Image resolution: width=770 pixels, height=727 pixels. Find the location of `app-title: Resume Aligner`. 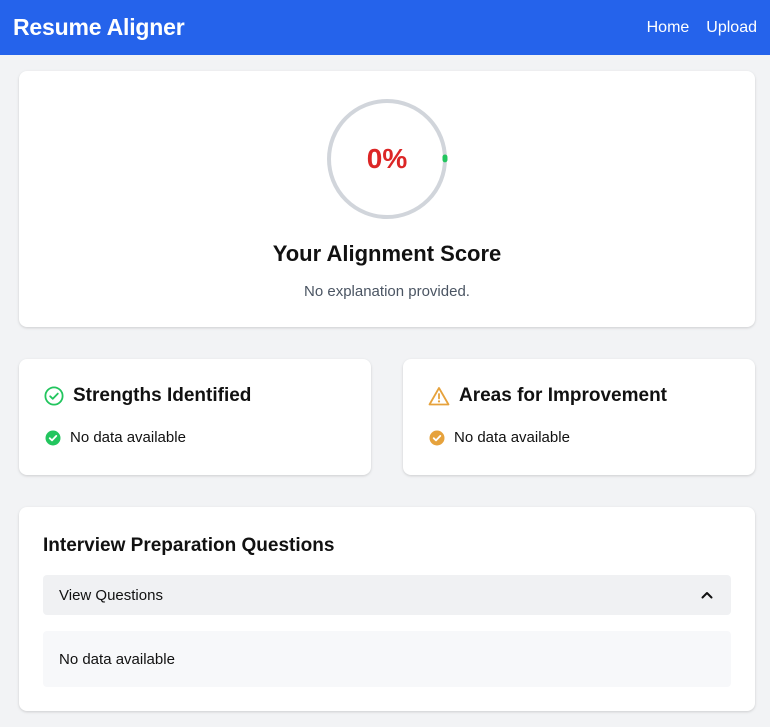

app-title: Resume Aligner is located at coordinates (99, 27).